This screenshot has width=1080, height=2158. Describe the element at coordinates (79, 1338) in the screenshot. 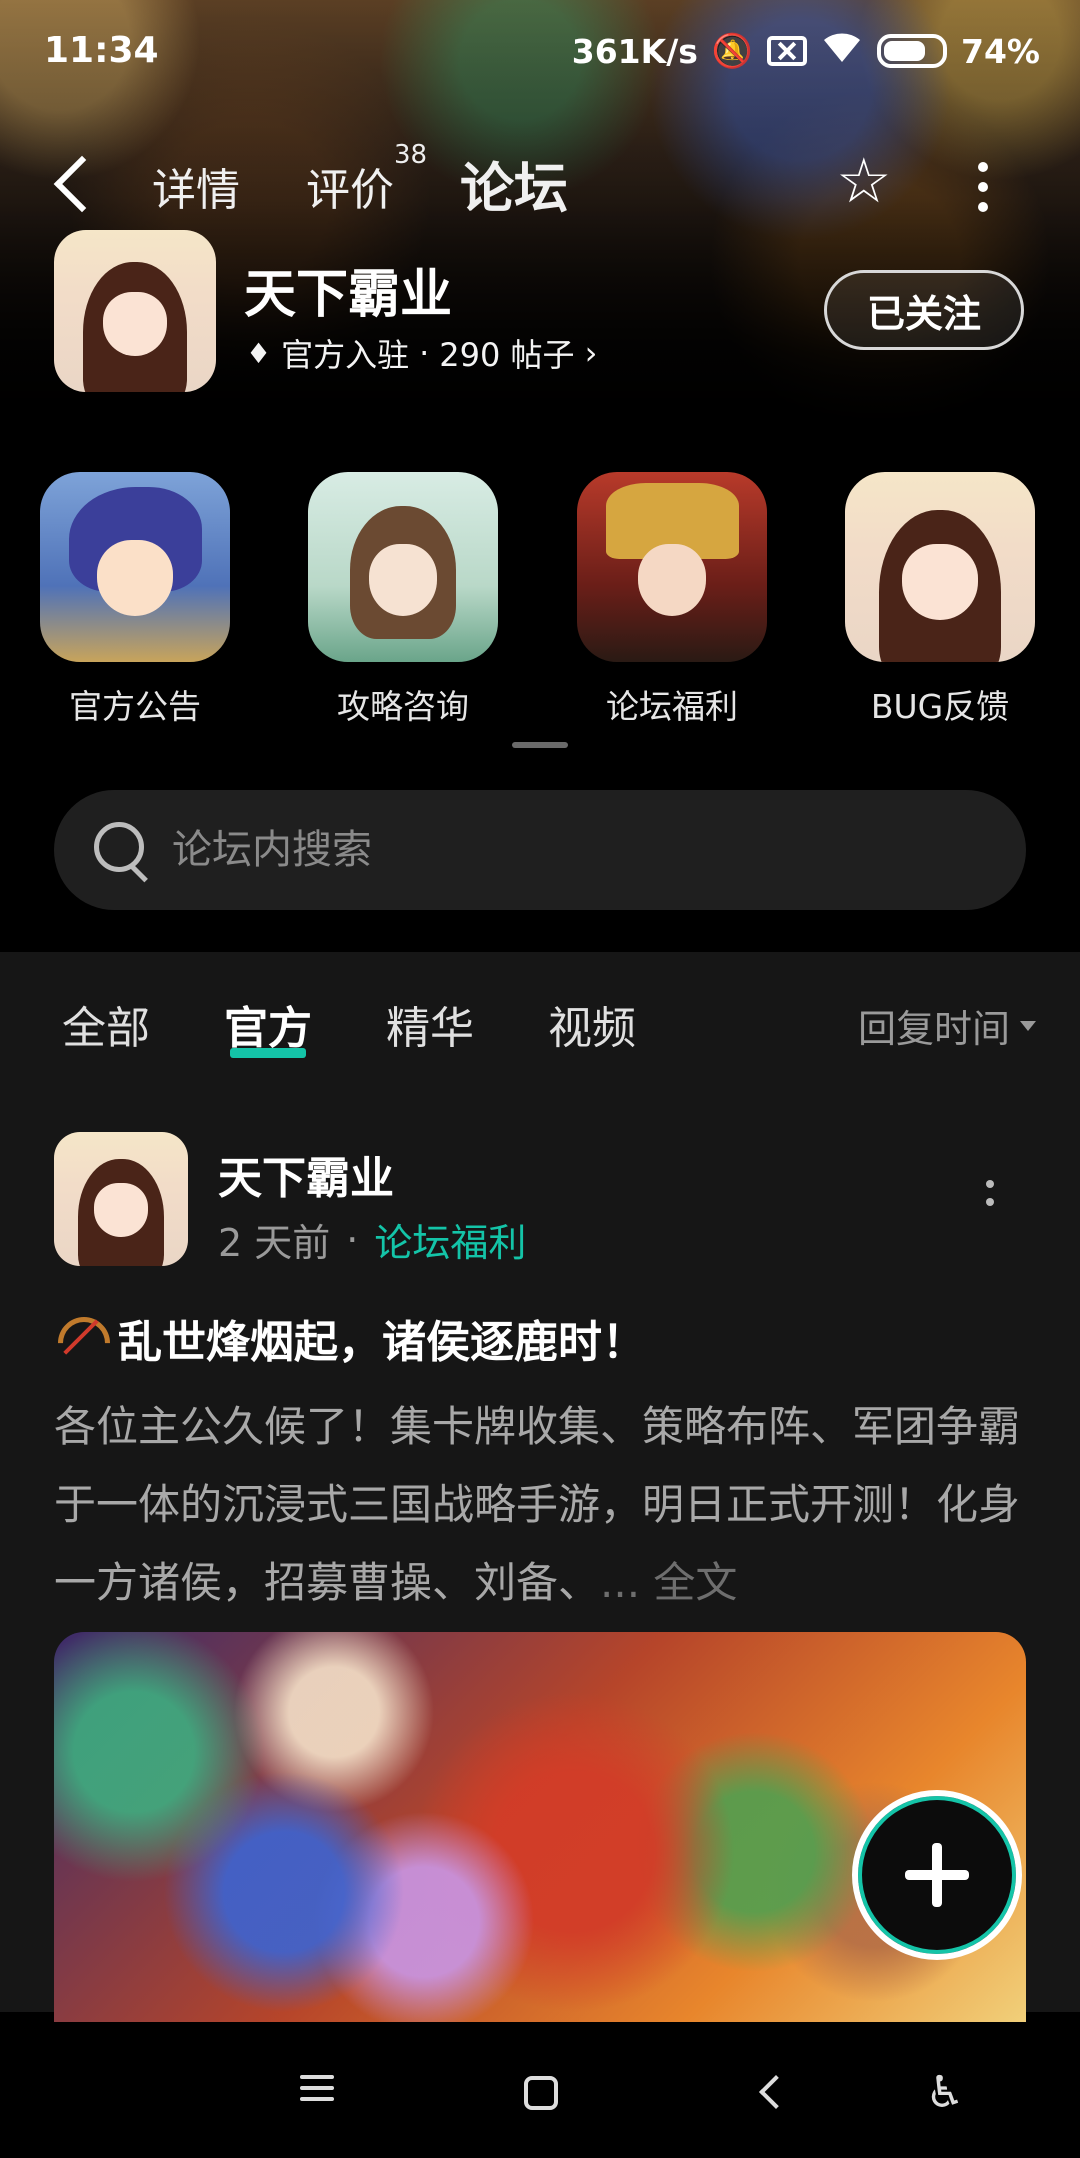

I see `bow-arrow-icon` at that location.